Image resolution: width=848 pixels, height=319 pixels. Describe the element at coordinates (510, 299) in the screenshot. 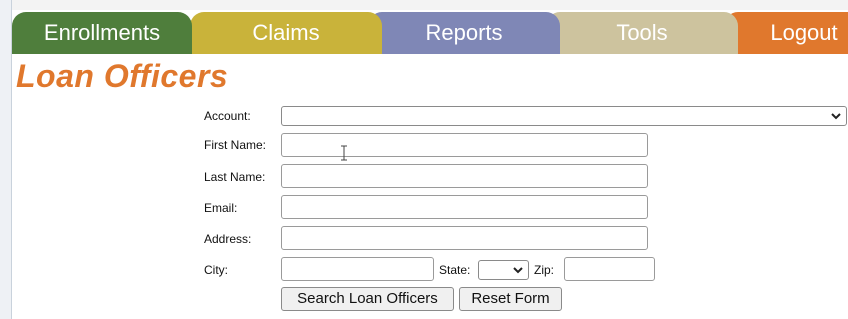

I see `reset-form-button: Reset Form` at that location.